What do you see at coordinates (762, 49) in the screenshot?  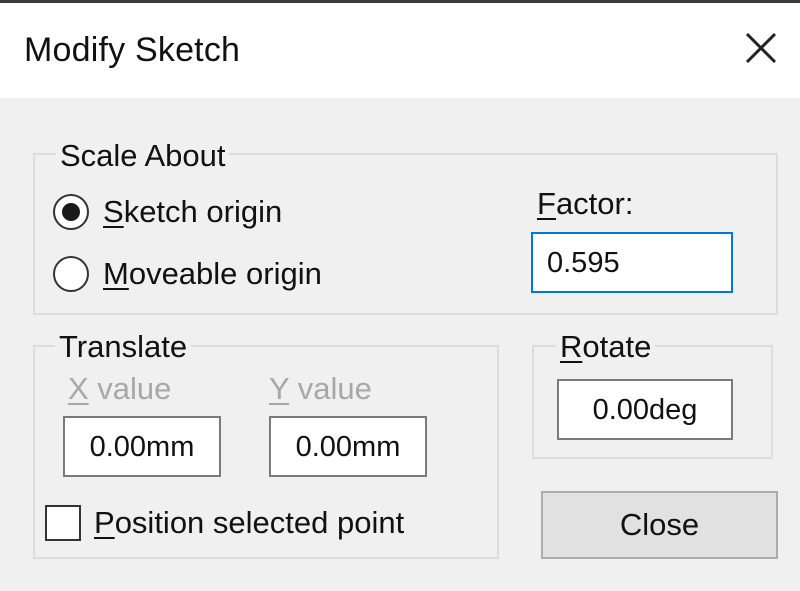 I see `close-icon` at bounding box center [762, 49].